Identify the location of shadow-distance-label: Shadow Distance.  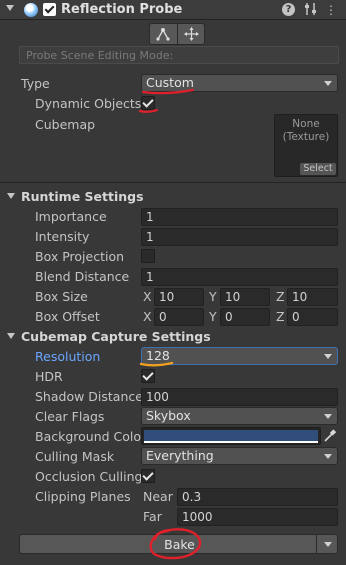
(89, 396).